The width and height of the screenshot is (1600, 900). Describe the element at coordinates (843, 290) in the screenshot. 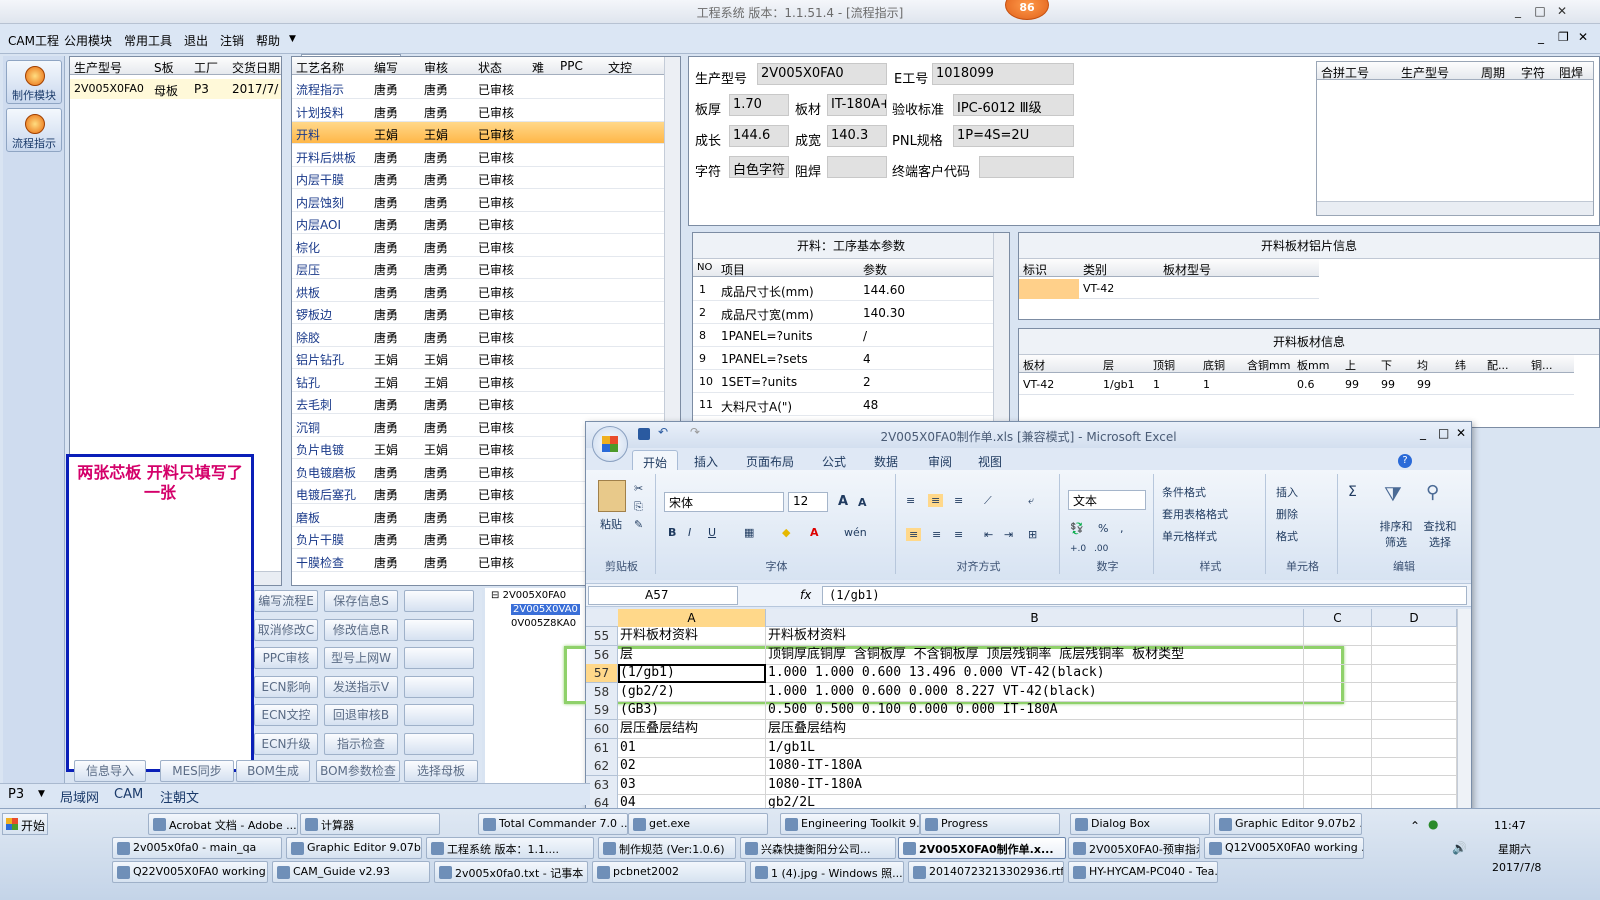

I see `table-row: 1 成品尺寸长(mm) 144.60` at that location.